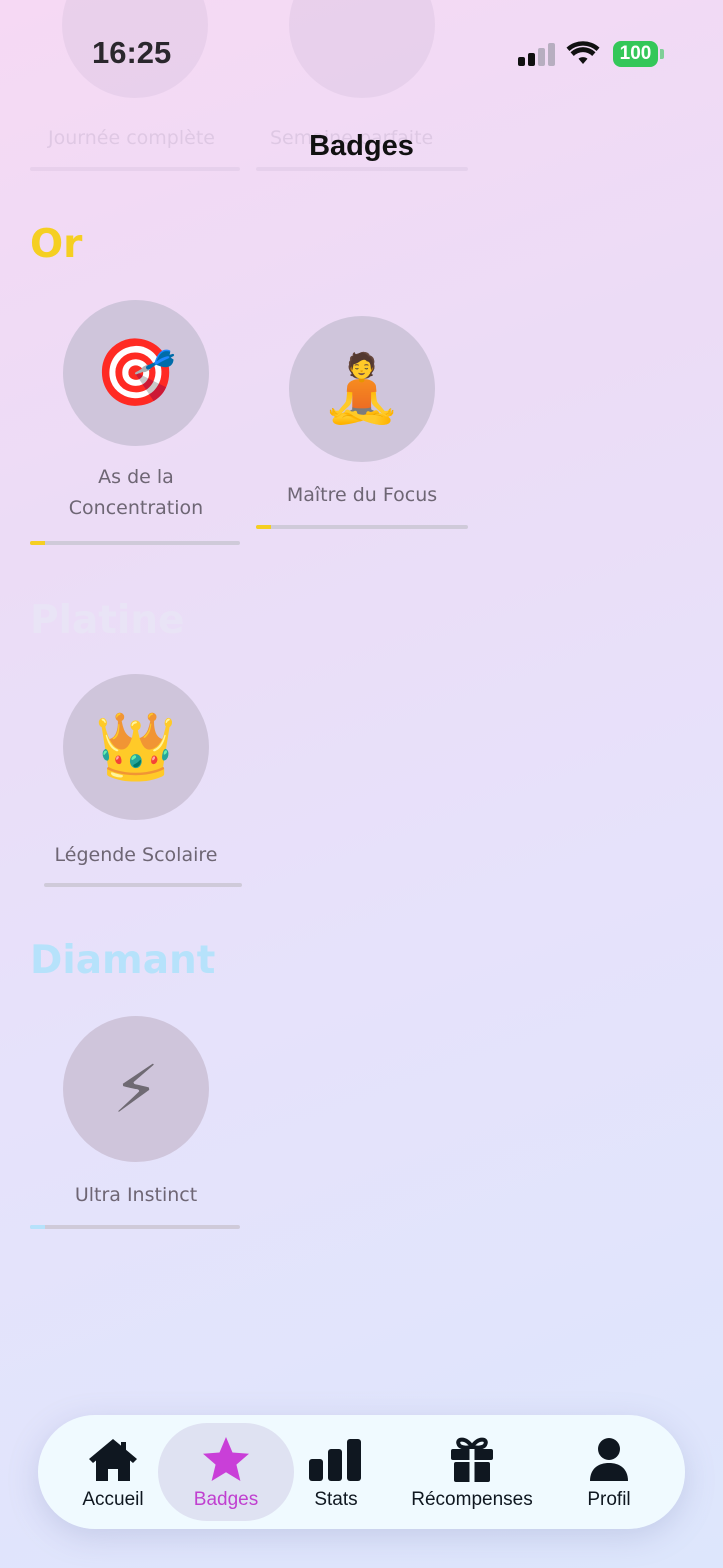 The height and width of the screenshot is (1568, 723). I want to click on badge-name-line2: Concentration, so click(136, 508).